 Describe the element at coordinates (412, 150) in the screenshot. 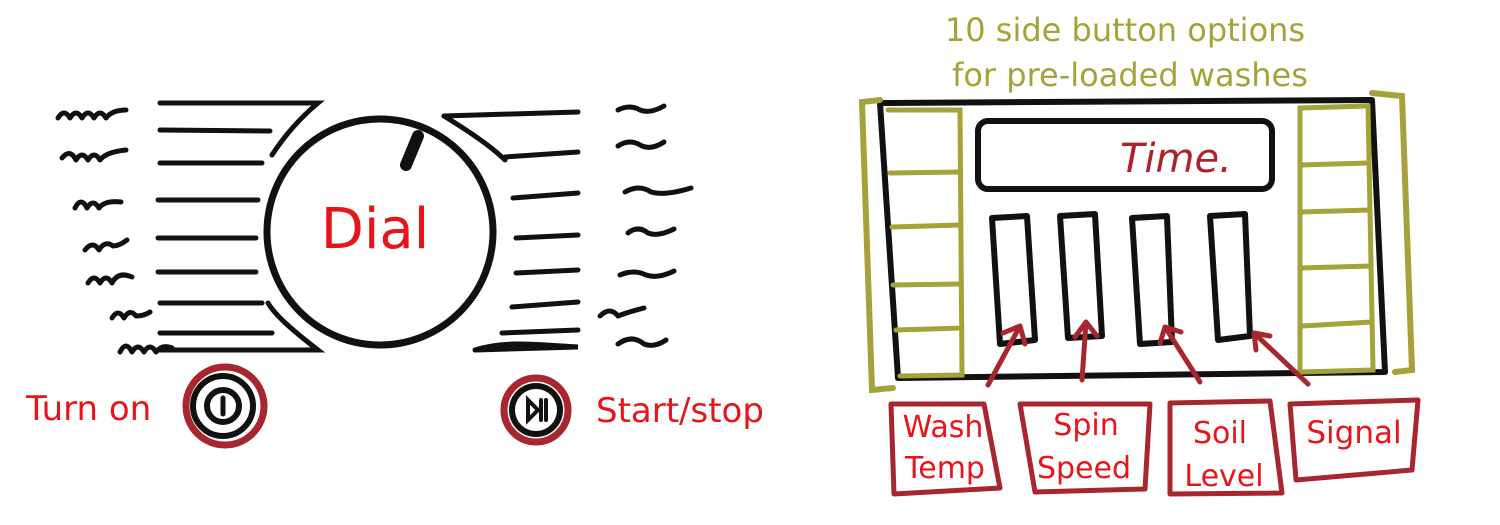

I see `dial-pointer` at that location.